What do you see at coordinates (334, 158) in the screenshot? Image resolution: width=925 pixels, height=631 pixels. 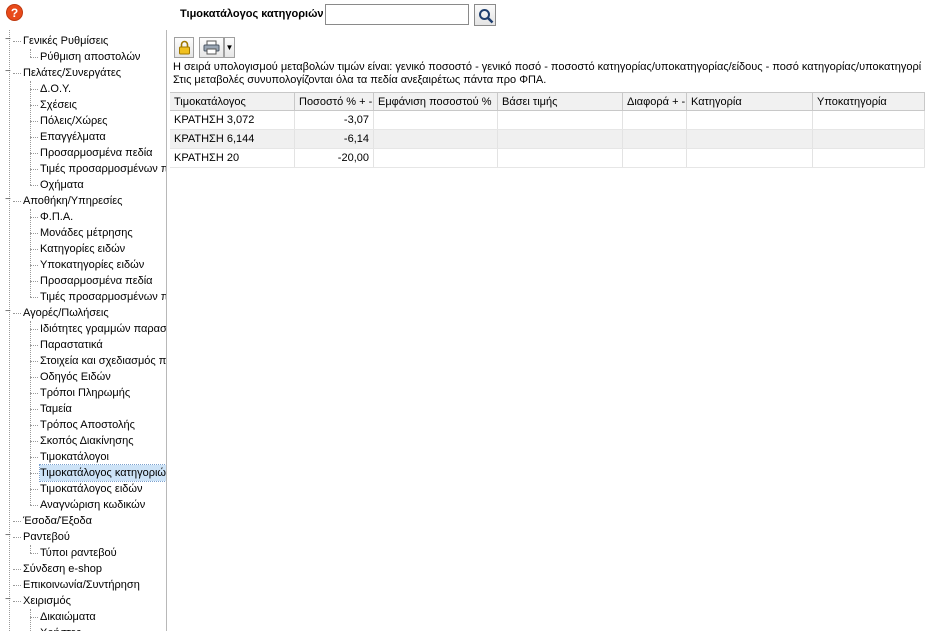 I see `table-cell: -20,00` at bounding box center [334, 158].